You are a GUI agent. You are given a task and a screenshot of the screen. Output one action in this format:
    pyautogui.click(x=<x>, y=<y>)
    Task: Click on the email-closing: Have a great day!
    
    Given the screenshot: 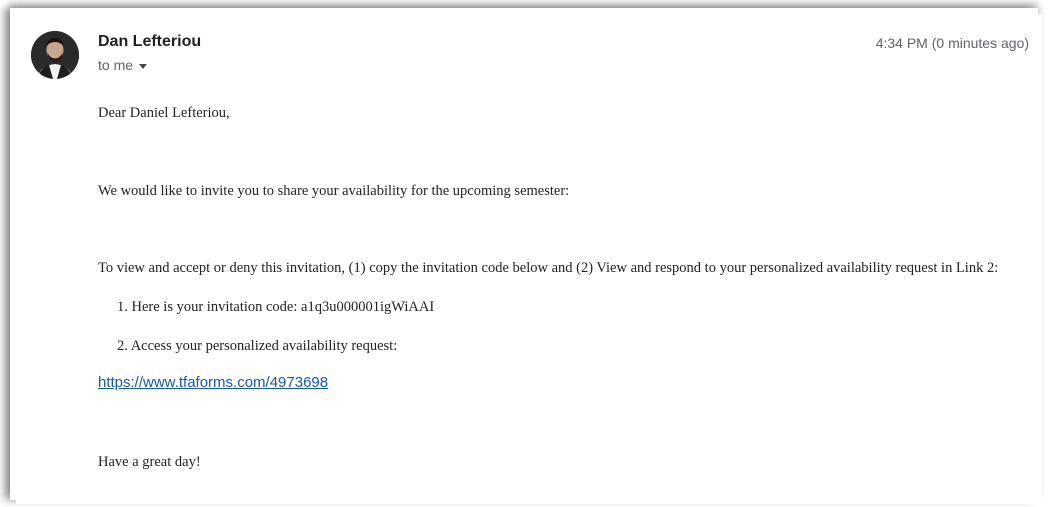 What is the action you would take?
    pyautogui.click(x=149, y=462)
    